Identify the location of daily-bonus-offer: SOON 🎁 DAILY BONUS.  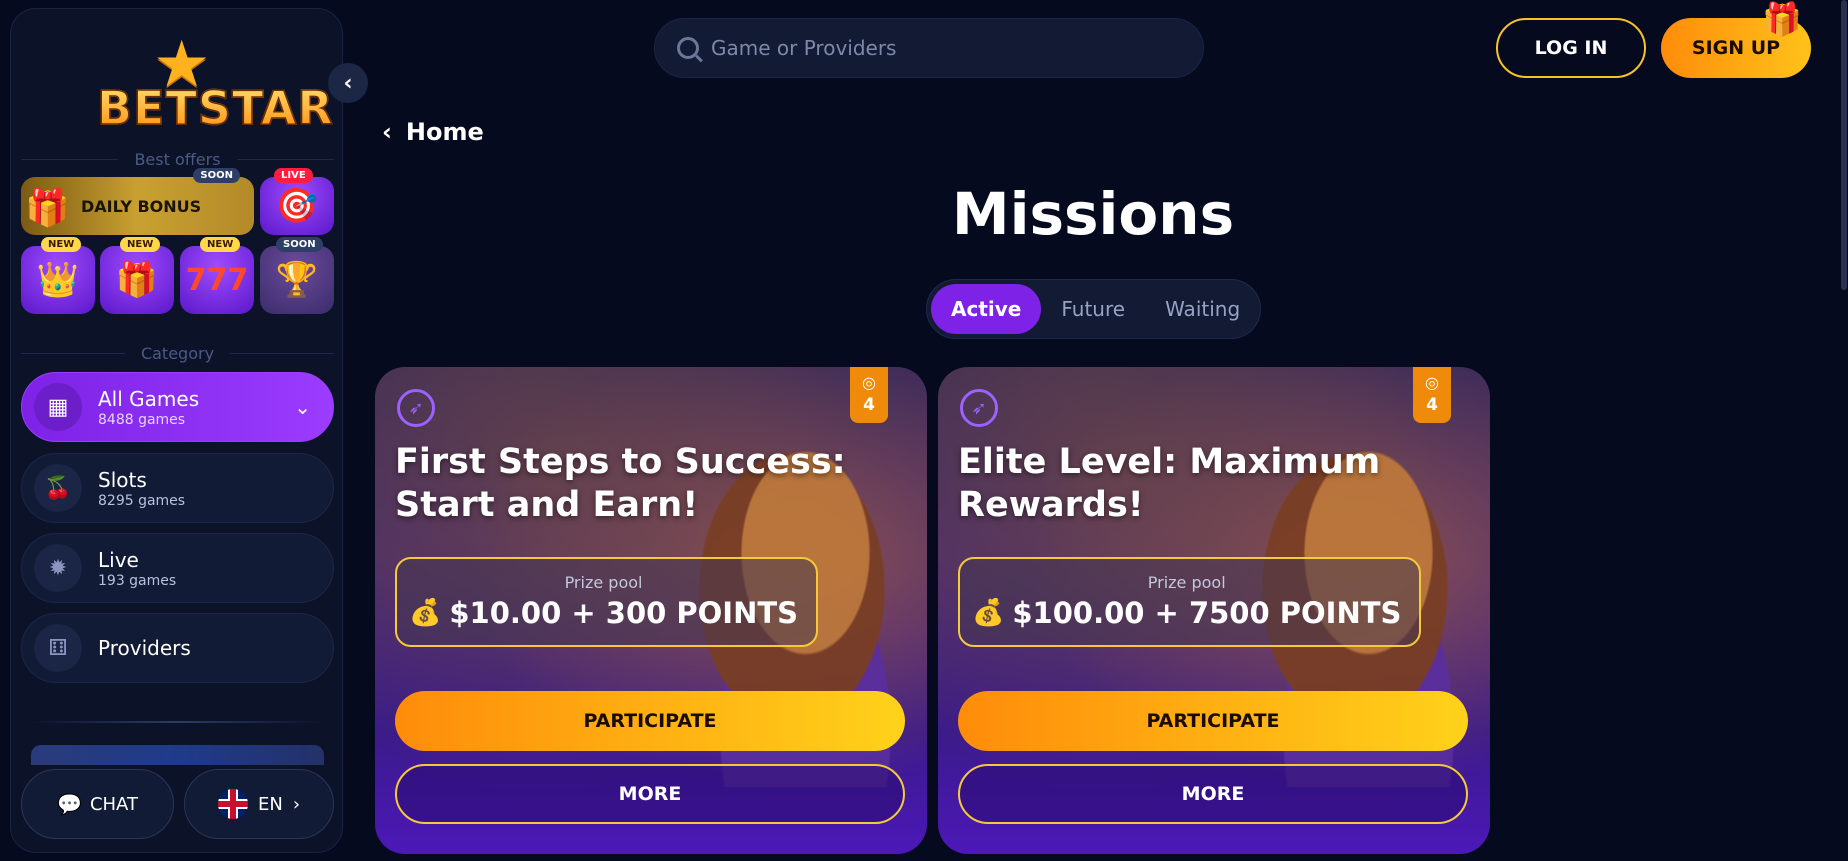
(137, 201).